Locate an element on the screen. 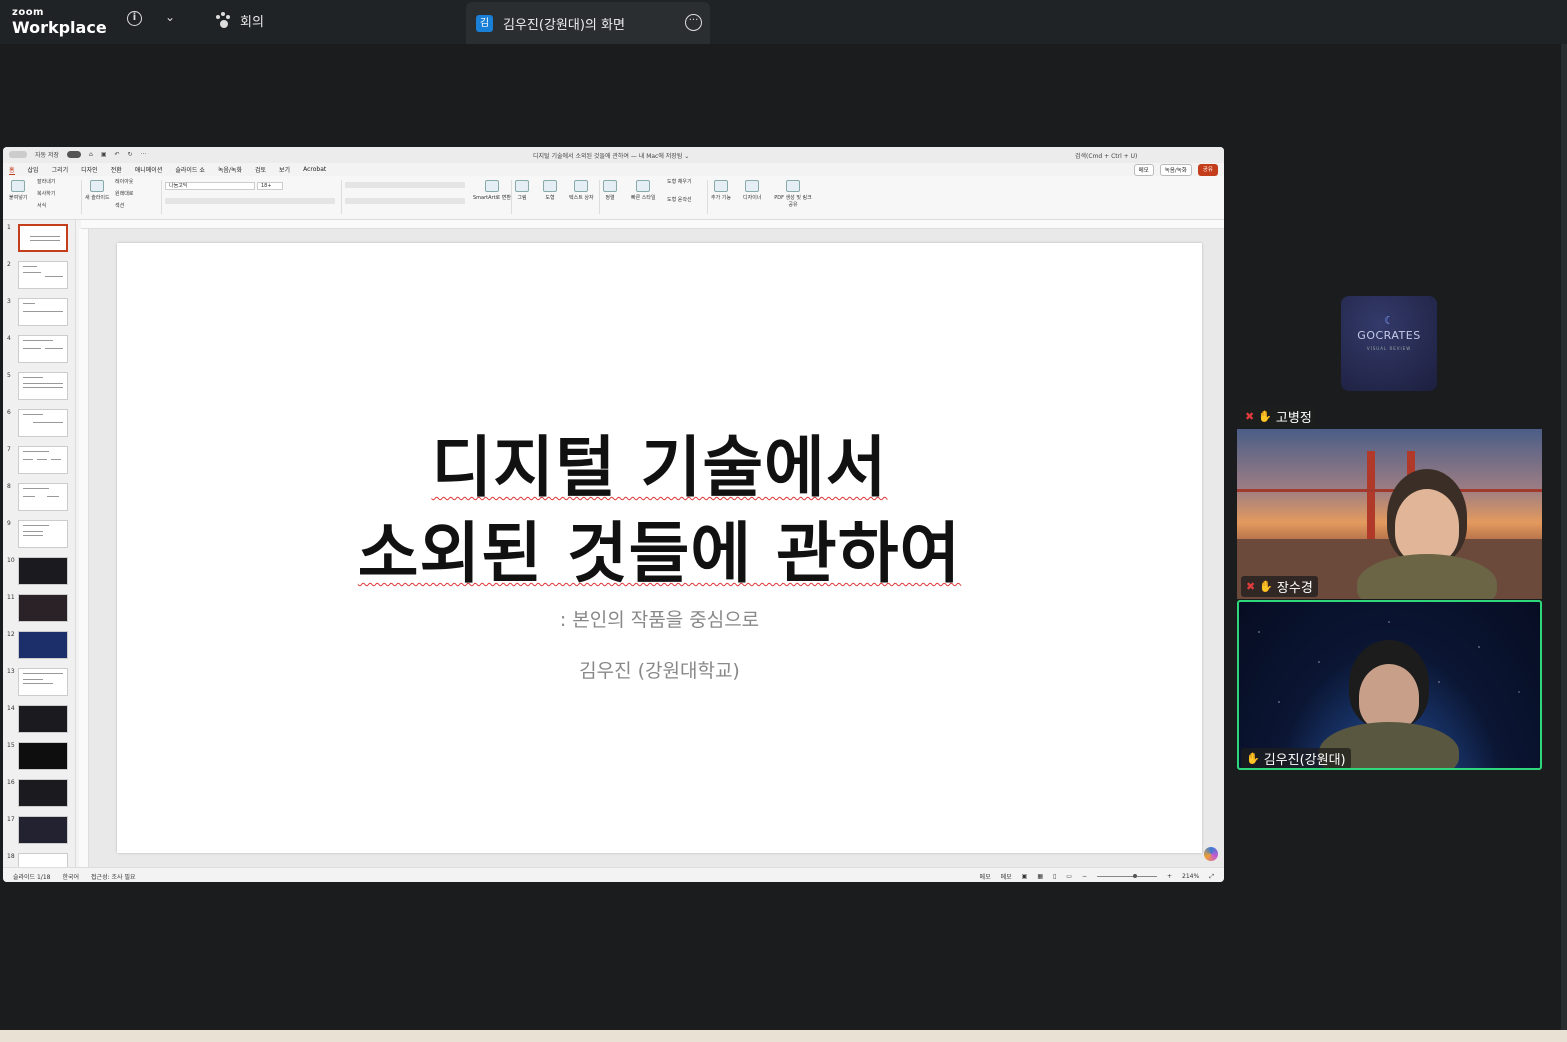  tab-view: 보기 is located at coordinates (284, 169).